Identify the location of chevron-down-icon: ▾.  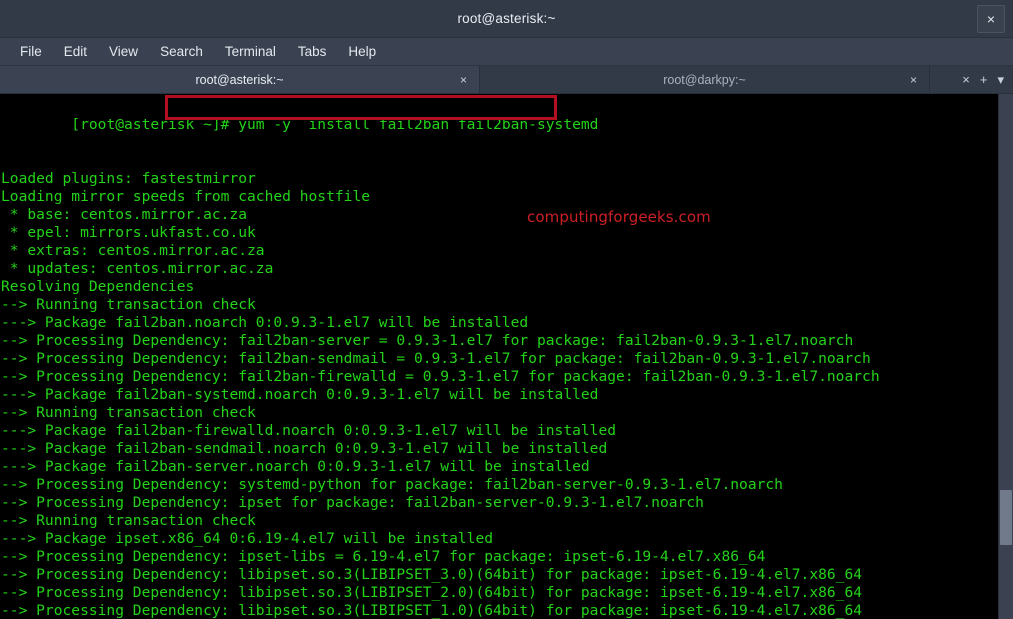
(1000, 79).